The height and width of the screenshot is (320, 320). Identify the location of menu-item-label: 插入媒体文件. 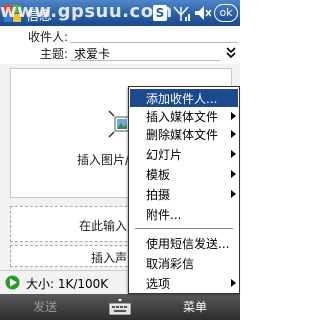
(182, 117).